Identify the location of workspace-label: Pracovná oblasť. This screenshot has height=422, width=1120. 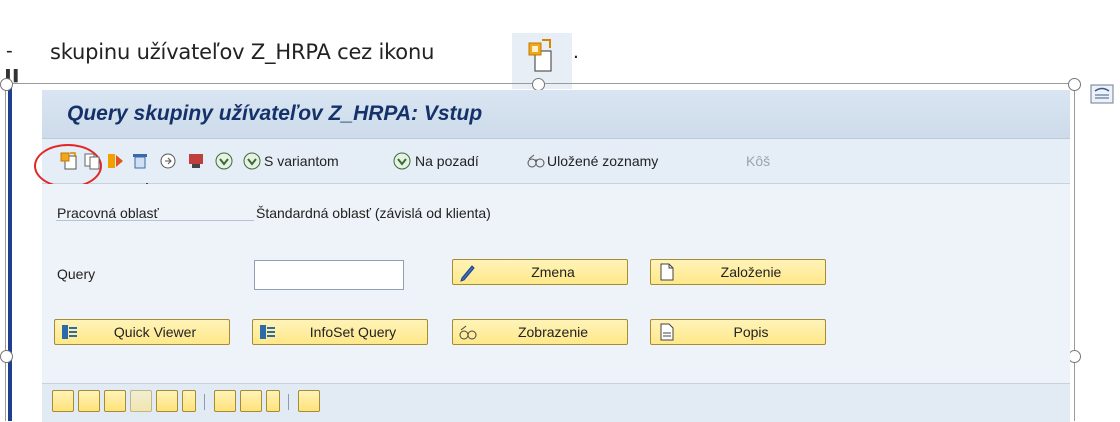
(108, 213).